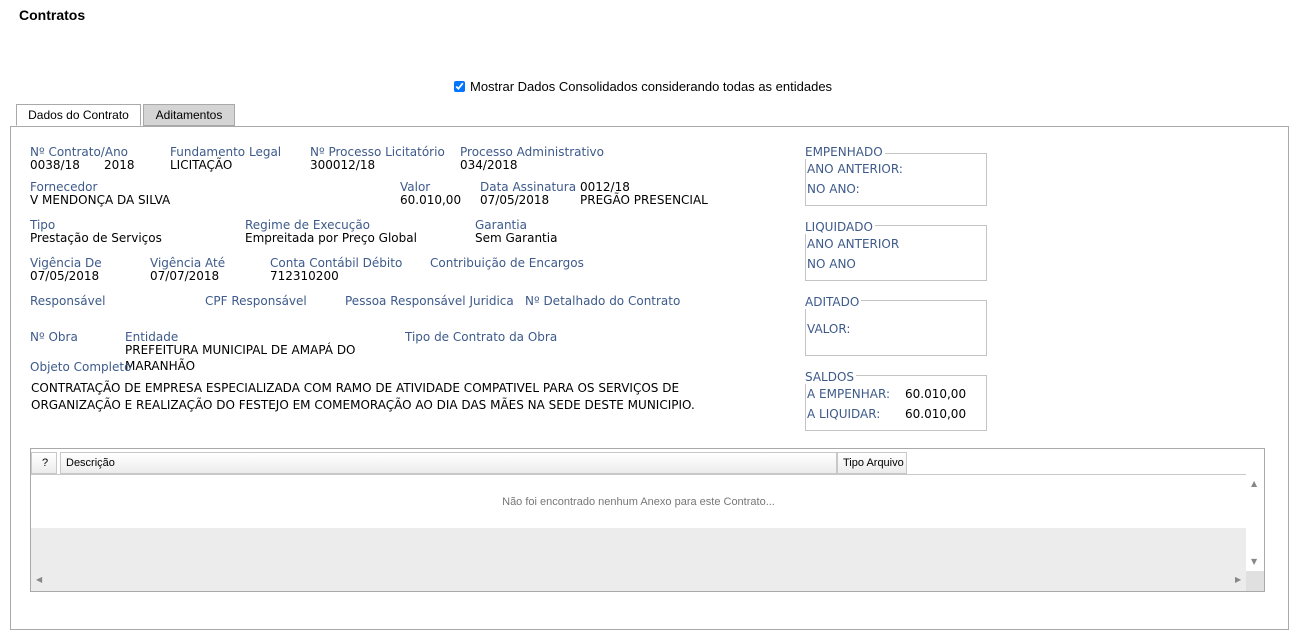 This screenshot has height=632, width=1296. What do you see at coordinates (201, 165) in the screenshot?
I see `fundamento-legal-value: LICITAÇÃO` at bounding box center [201, 165].